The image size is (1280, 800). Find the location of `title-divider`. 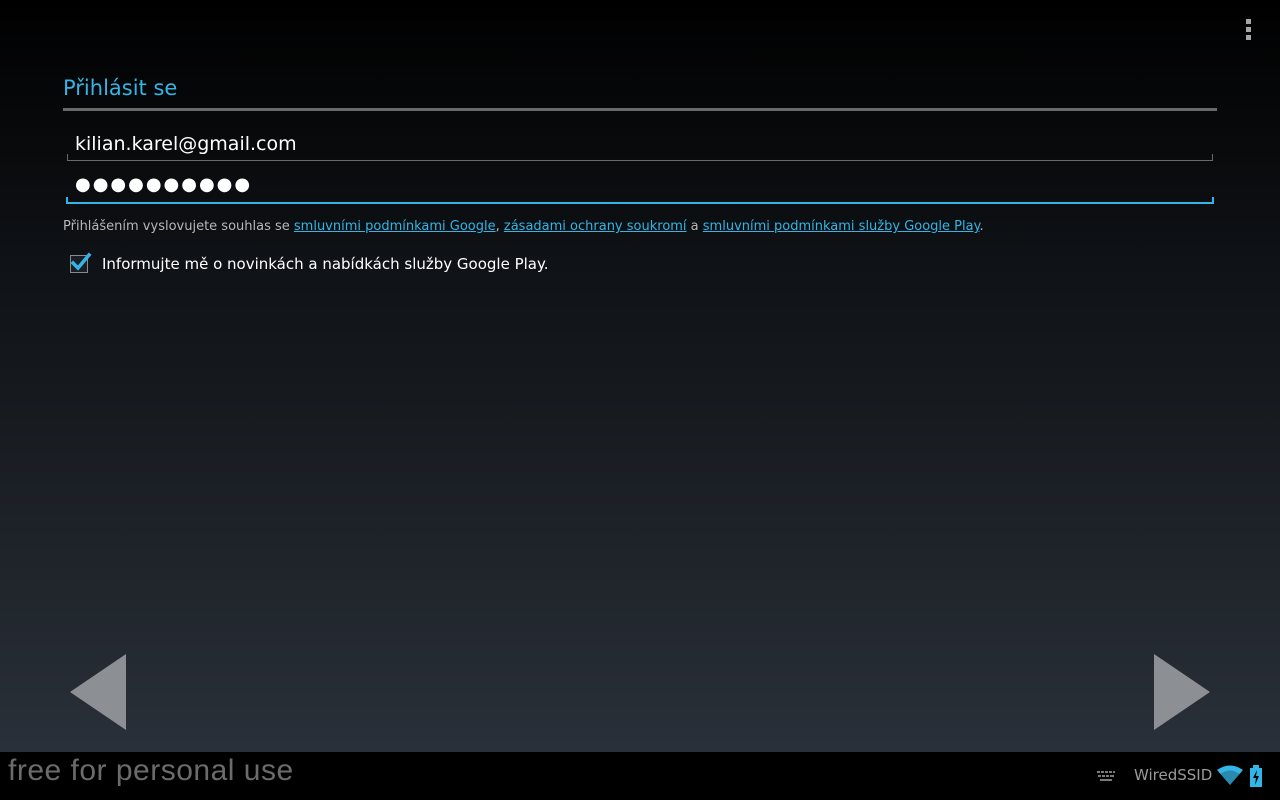

title-divider is located at coordinates (640, 109).